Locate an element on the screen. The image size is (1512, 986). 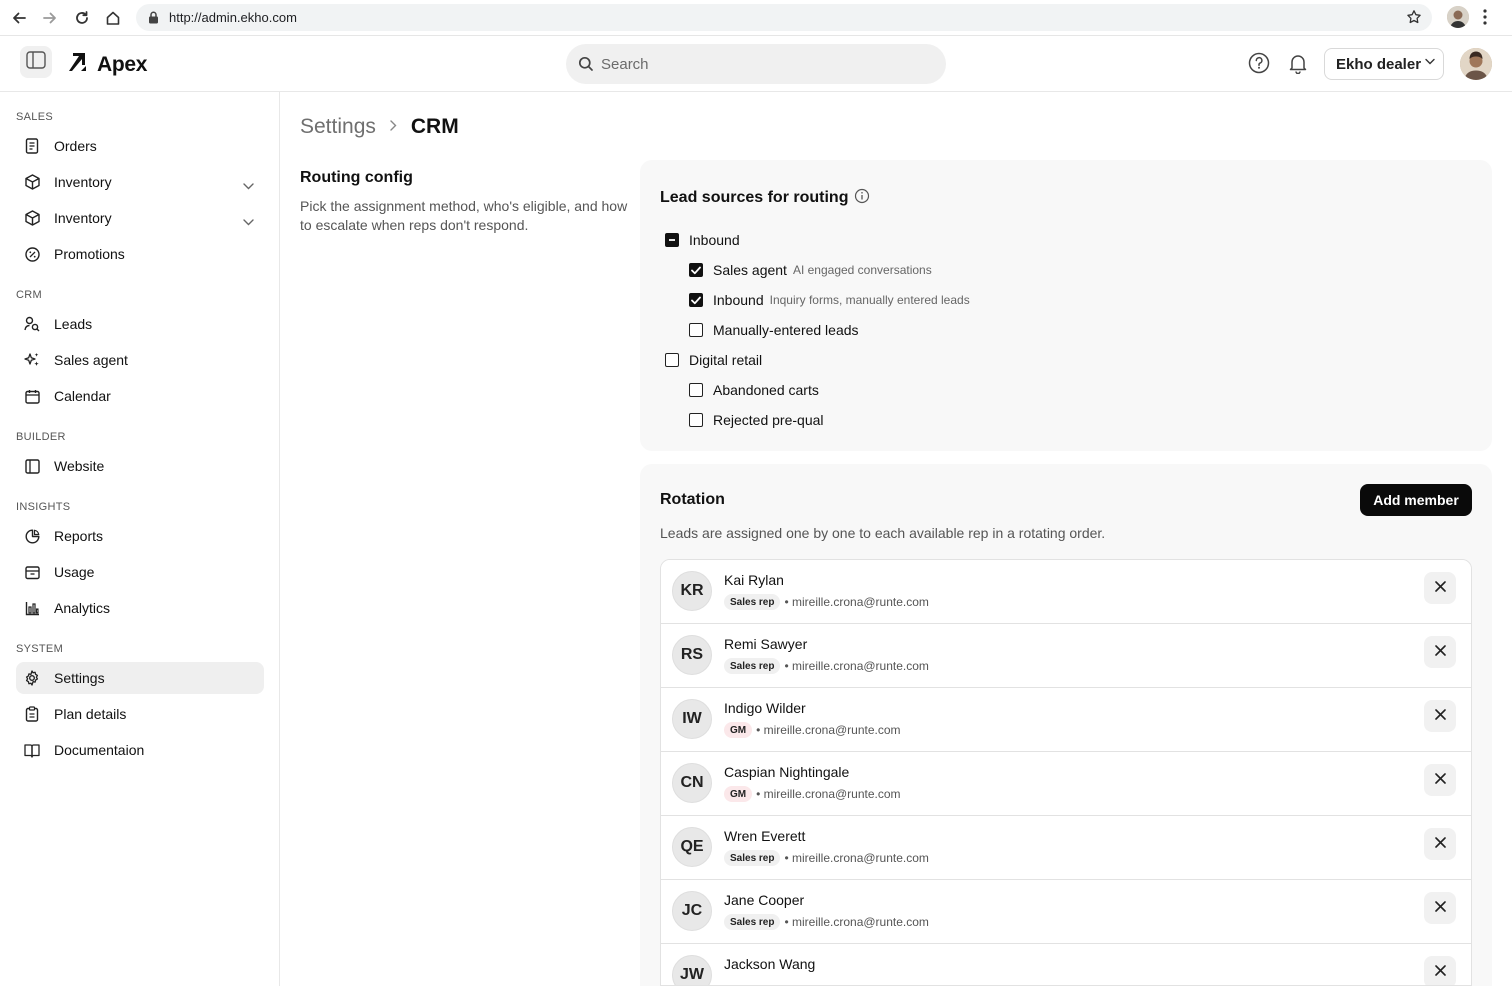
browser-profile-avatar is located at coordinates (1458, 17).